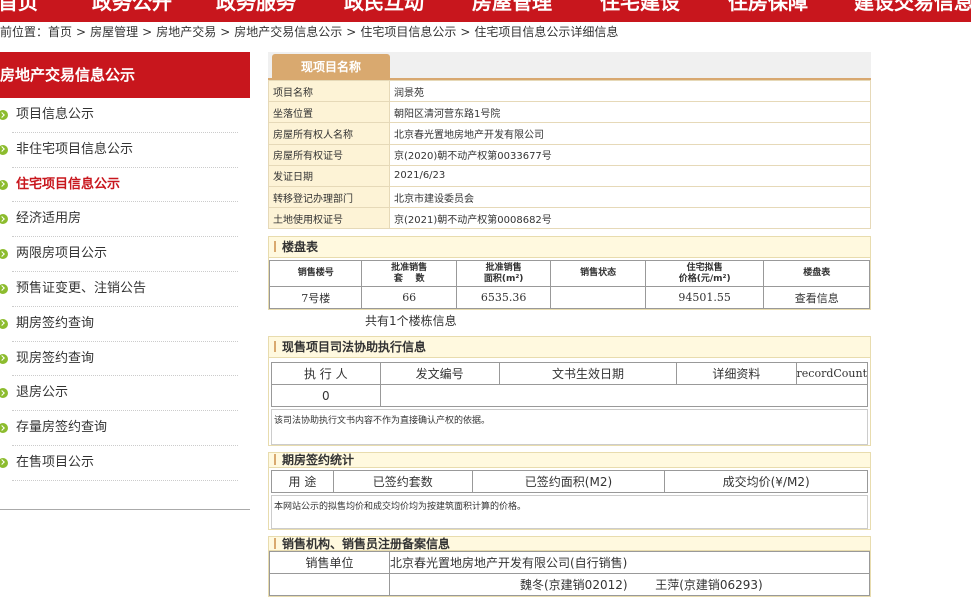 This screenshot has width=971, height=605. Describe the element at coordinates (568, 482) in the screenshot. I see `qifang-header: 已签约面积(M2)` at that location.